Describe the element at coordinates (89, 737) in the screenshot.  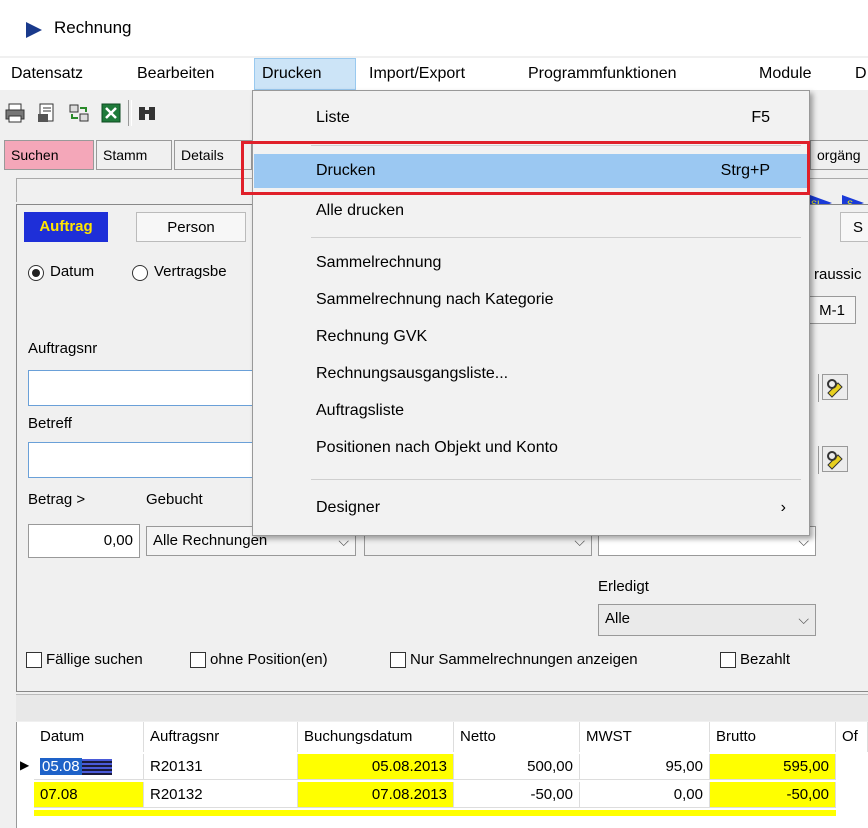
I see `col-header-datum: Datum` at that location.